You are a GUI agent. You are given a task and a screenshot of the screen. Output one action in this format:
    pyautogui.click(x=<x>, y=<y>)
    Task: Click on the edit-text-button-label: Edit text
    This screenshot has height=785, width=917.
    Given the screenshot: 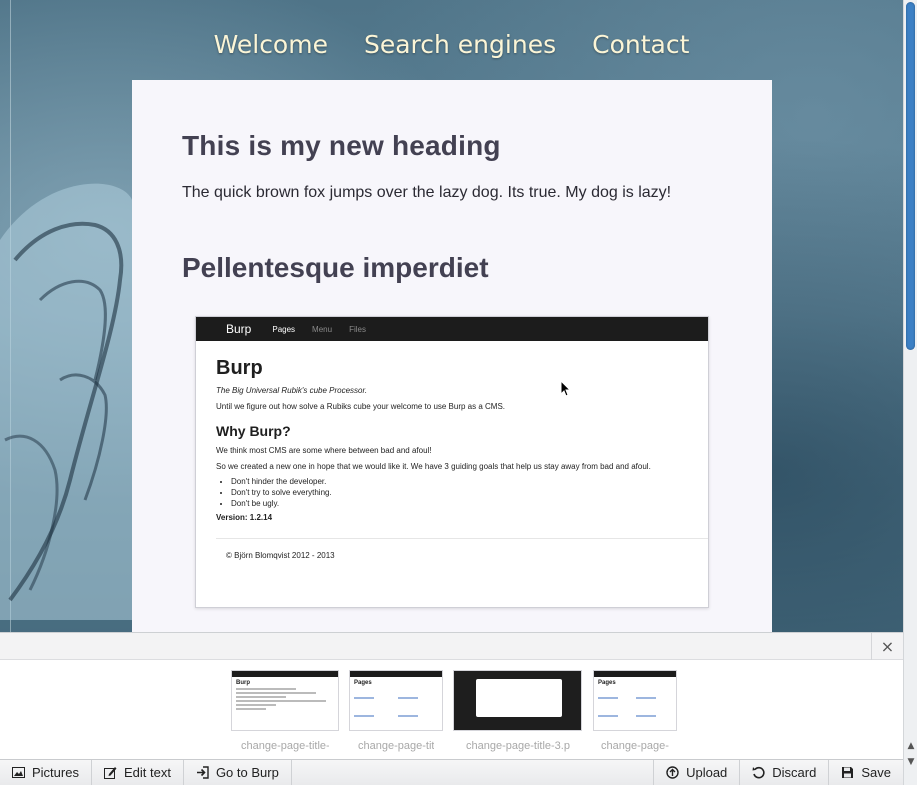 What is the action you would take?
    pyautogui.click(x=147, y=772)
    